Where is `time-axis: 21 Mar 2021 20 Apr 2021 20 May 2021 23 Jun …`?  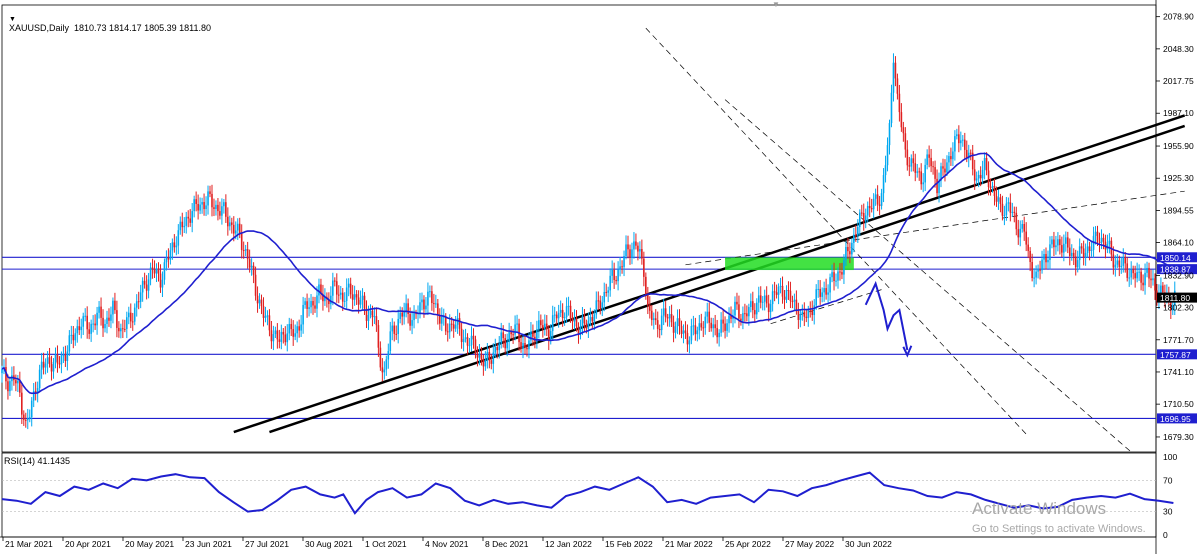
time-axis: 21 Mar 2021 20 Apr 2021 20 May 2021 23 Jun … is located at coordinates (447, 543).